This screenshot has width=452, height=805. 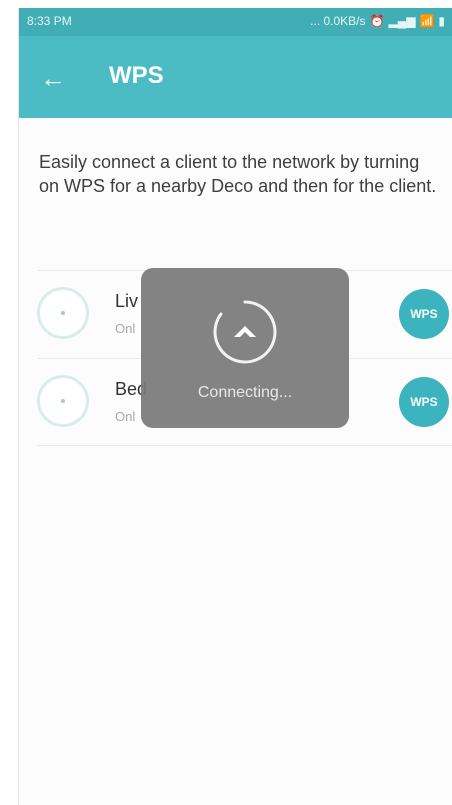 What do you see at coordinates (427, 21) in the screenshot?
I see `wifi-icon: 📶` at bounding box center [427, 21].